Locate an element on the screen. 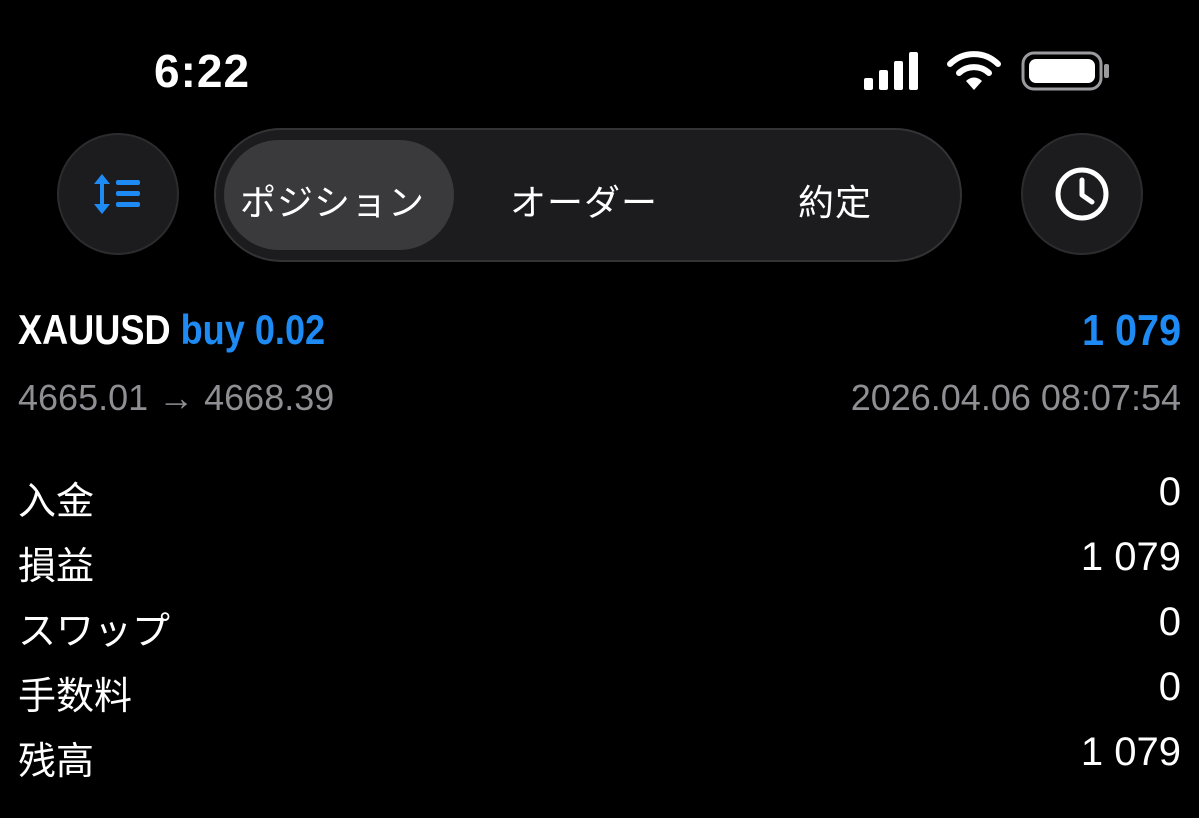  battery-icon is located at coordinates (1065, 71).